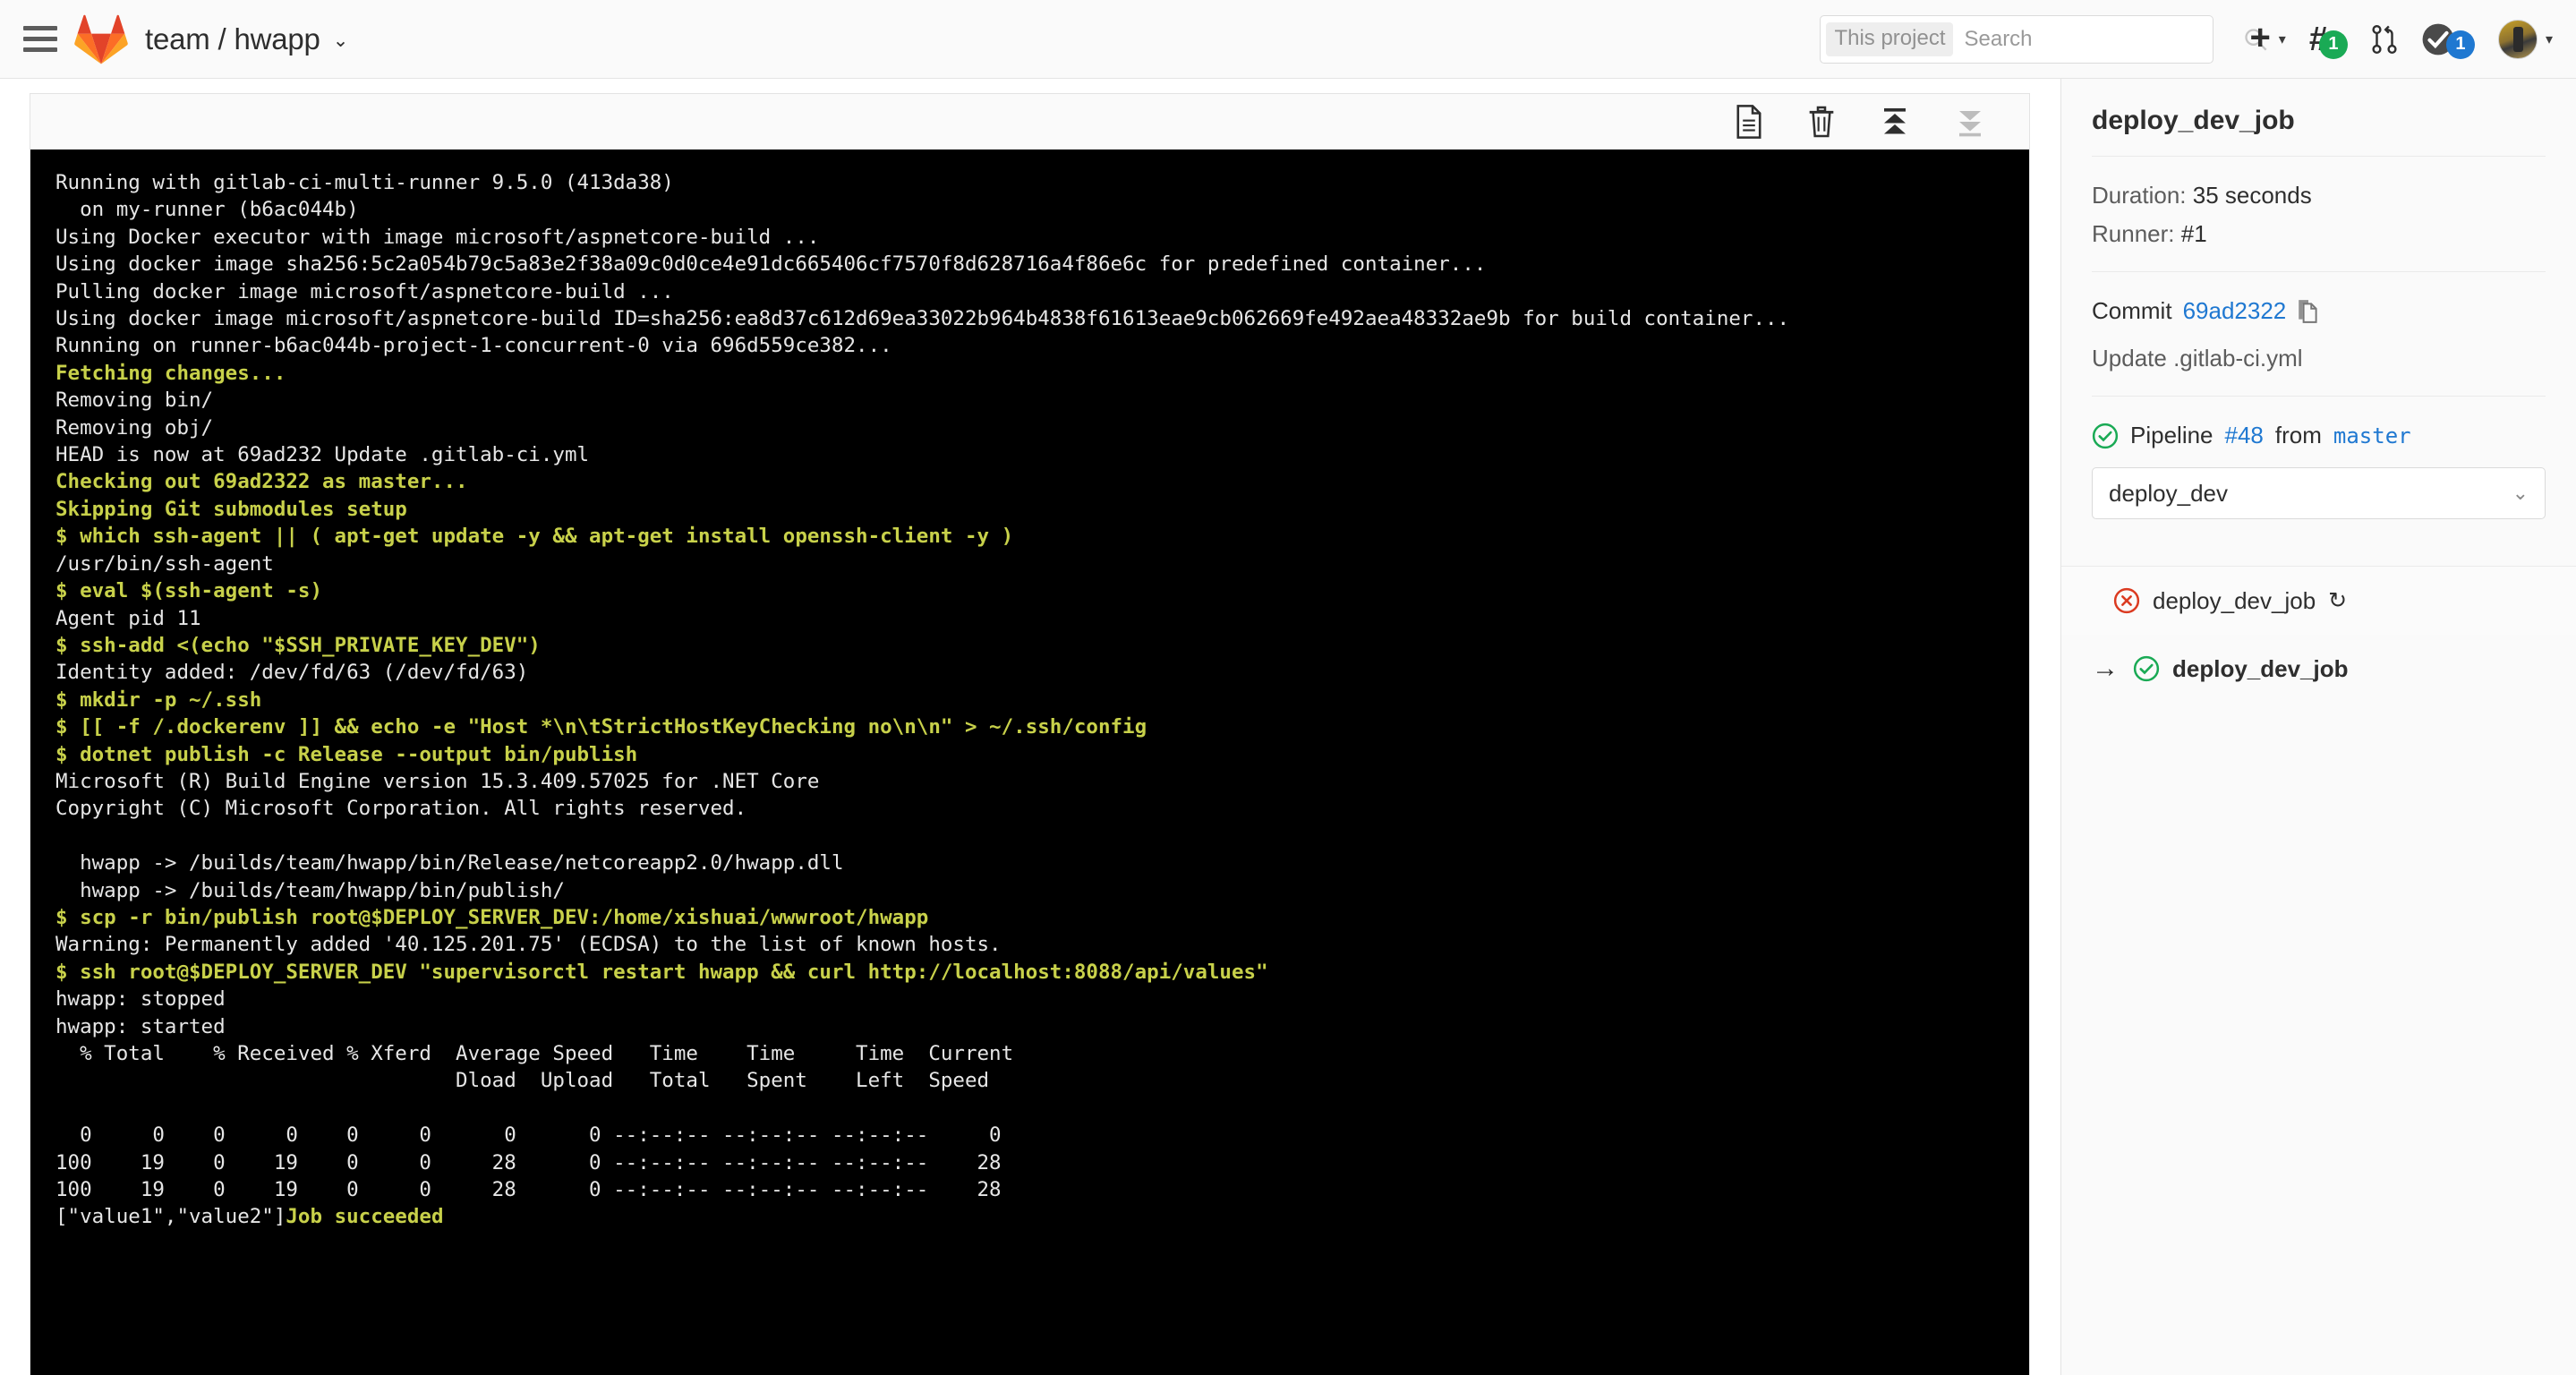 The image size is (2576, 1375). What do you see at coordinates (292, 673) in the screenshot?
I see `log-line: Identity added: /dev/fd/63 (/dev/fd/63)` at bounding box center [292, 673].